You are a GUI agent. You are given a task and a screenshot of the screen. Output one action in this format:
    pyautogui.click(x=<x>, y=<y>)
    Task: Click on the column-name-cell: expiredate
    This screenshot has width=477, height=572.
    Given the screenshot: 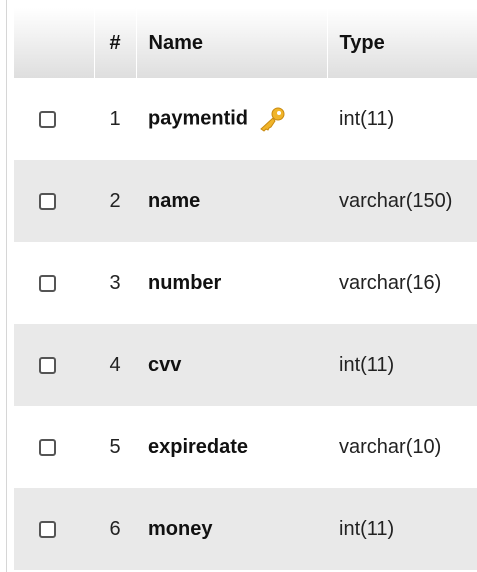 What is the action you would take?
    pyautogui.click(x=231, y=447)
    